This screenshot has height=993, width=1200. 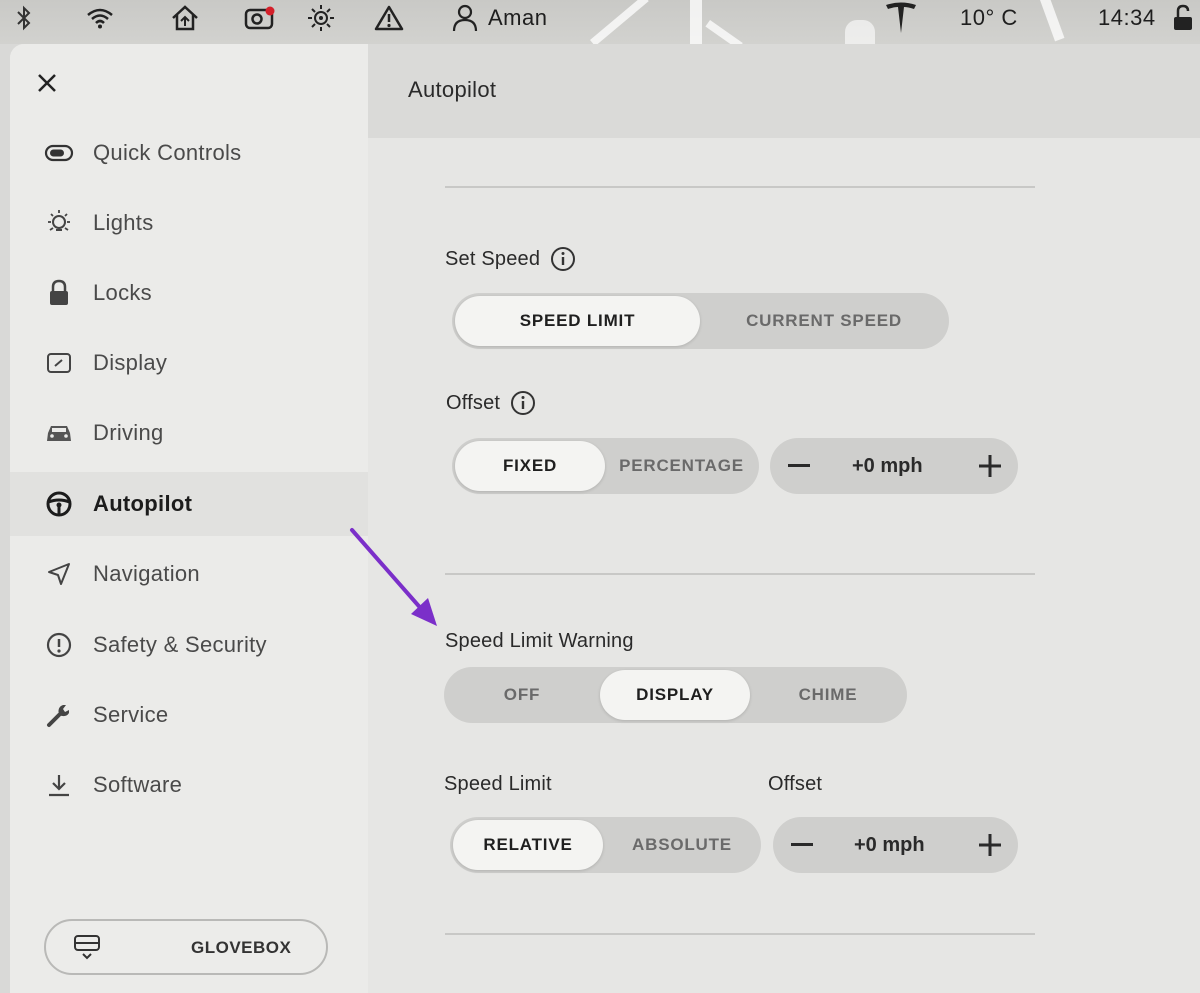 What do you see at coordinates (577, 321) in the screenshot?
I see `speed-limit-option: SPEED LIMIT` at bounding box center [577, 321].